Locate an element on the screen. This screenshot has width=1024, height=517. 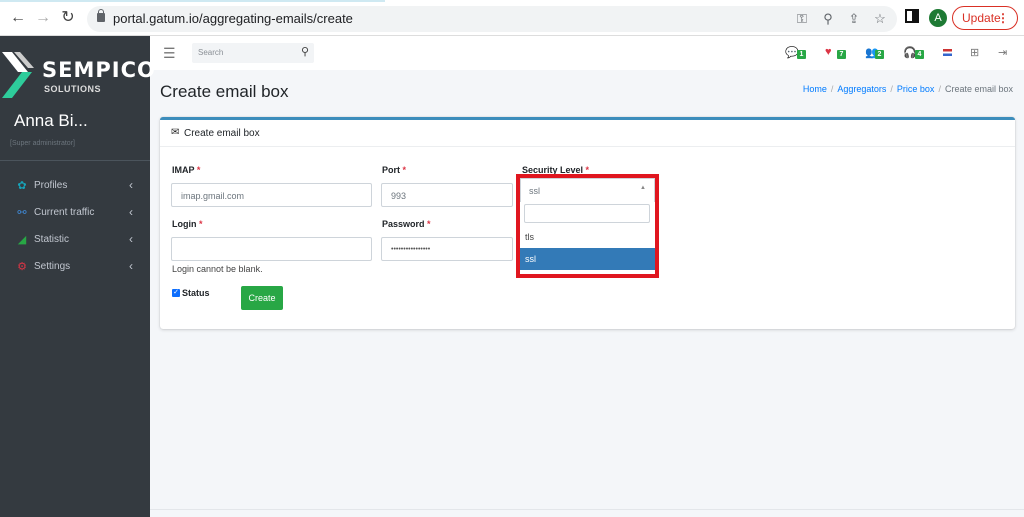
sidebar-divider is located at coordinates (75, 160).